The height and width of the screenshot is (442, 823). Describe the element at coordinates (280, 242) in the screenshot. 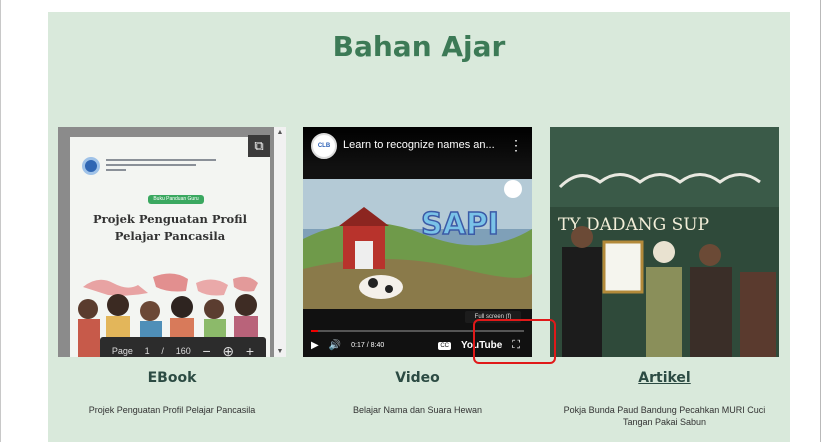

I see `ebook-scrollbar: ▲ ▼` at that location.